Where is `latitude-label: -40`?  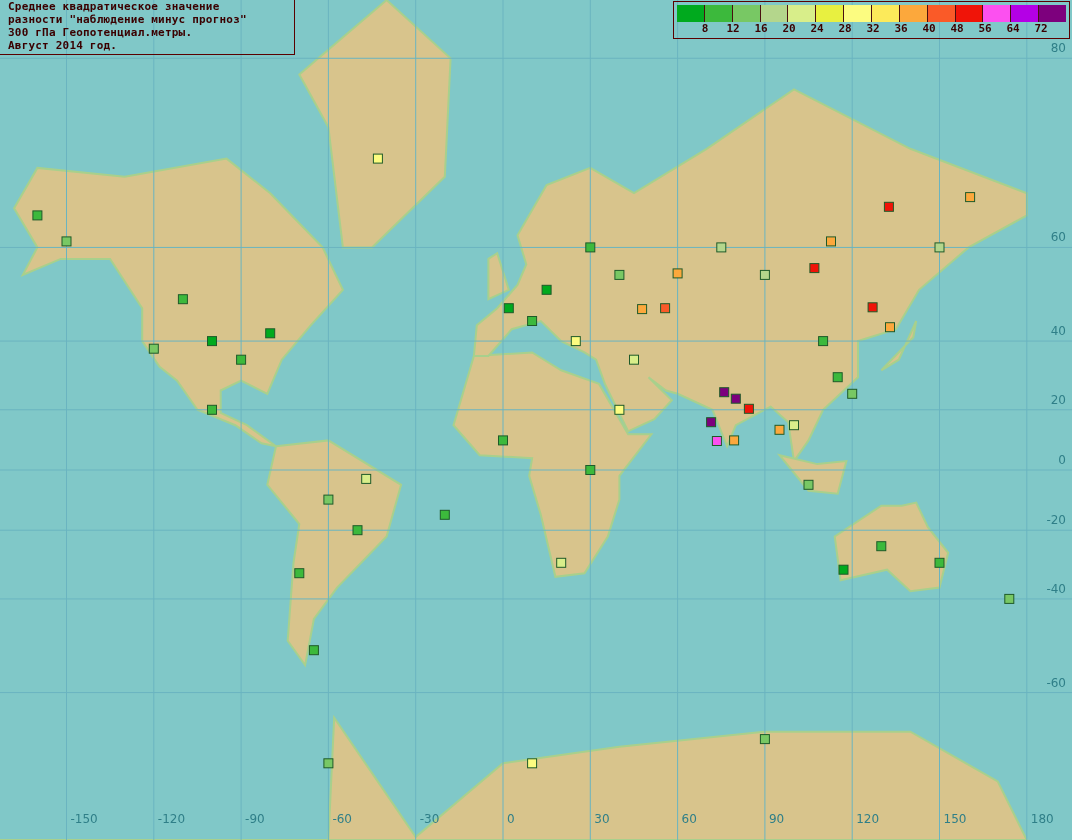 latitude-label: -40 is located at coordinates (1056, 588).